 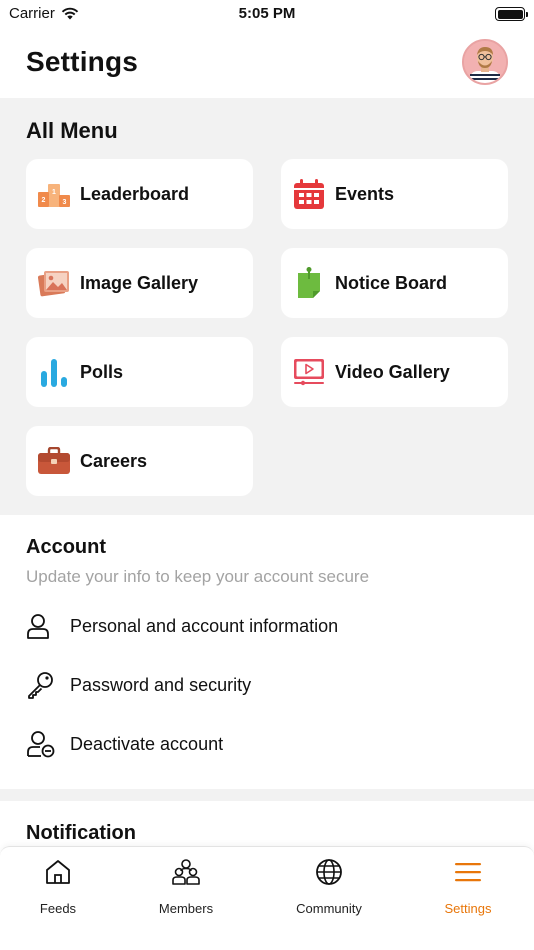 What do you see at coordinates (204, 625) in the screenshot?
I see `account-item-label: Personal and account information` at bounding box center [204, 625].